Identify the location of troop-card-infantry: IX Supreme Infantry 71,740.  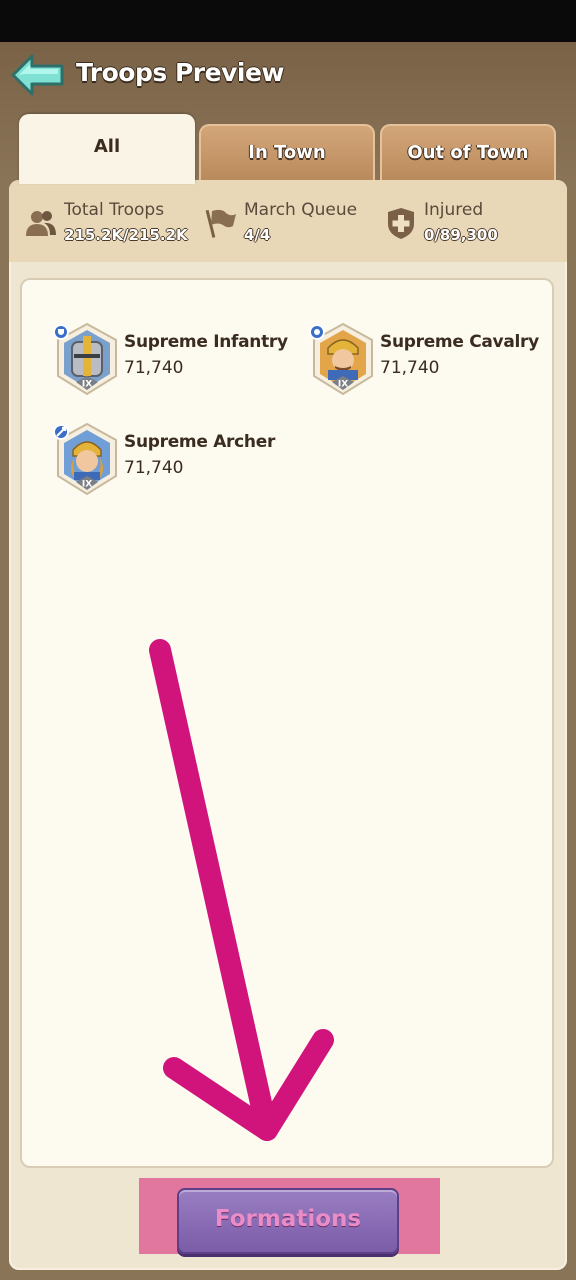
(172, 362).